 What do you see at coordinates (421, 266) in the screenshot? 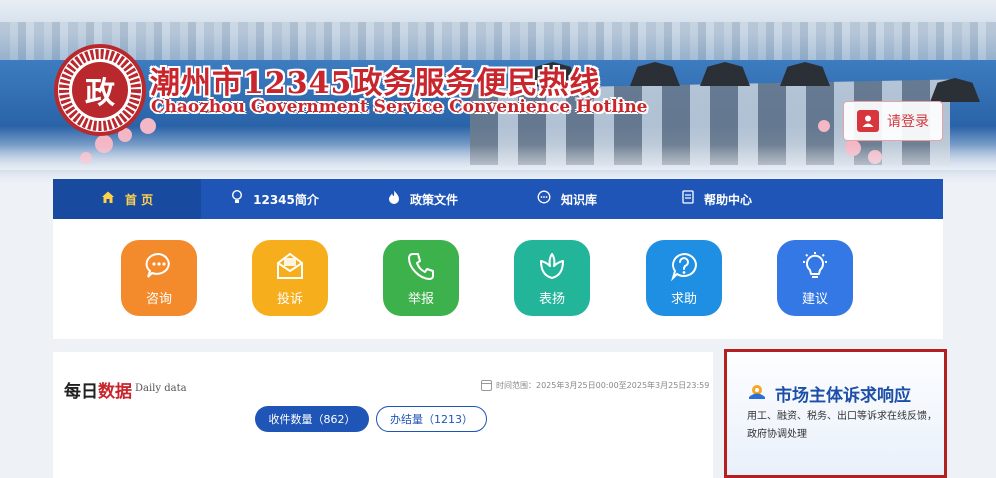
I see `phone-icon` at bounding box center [421, 266].